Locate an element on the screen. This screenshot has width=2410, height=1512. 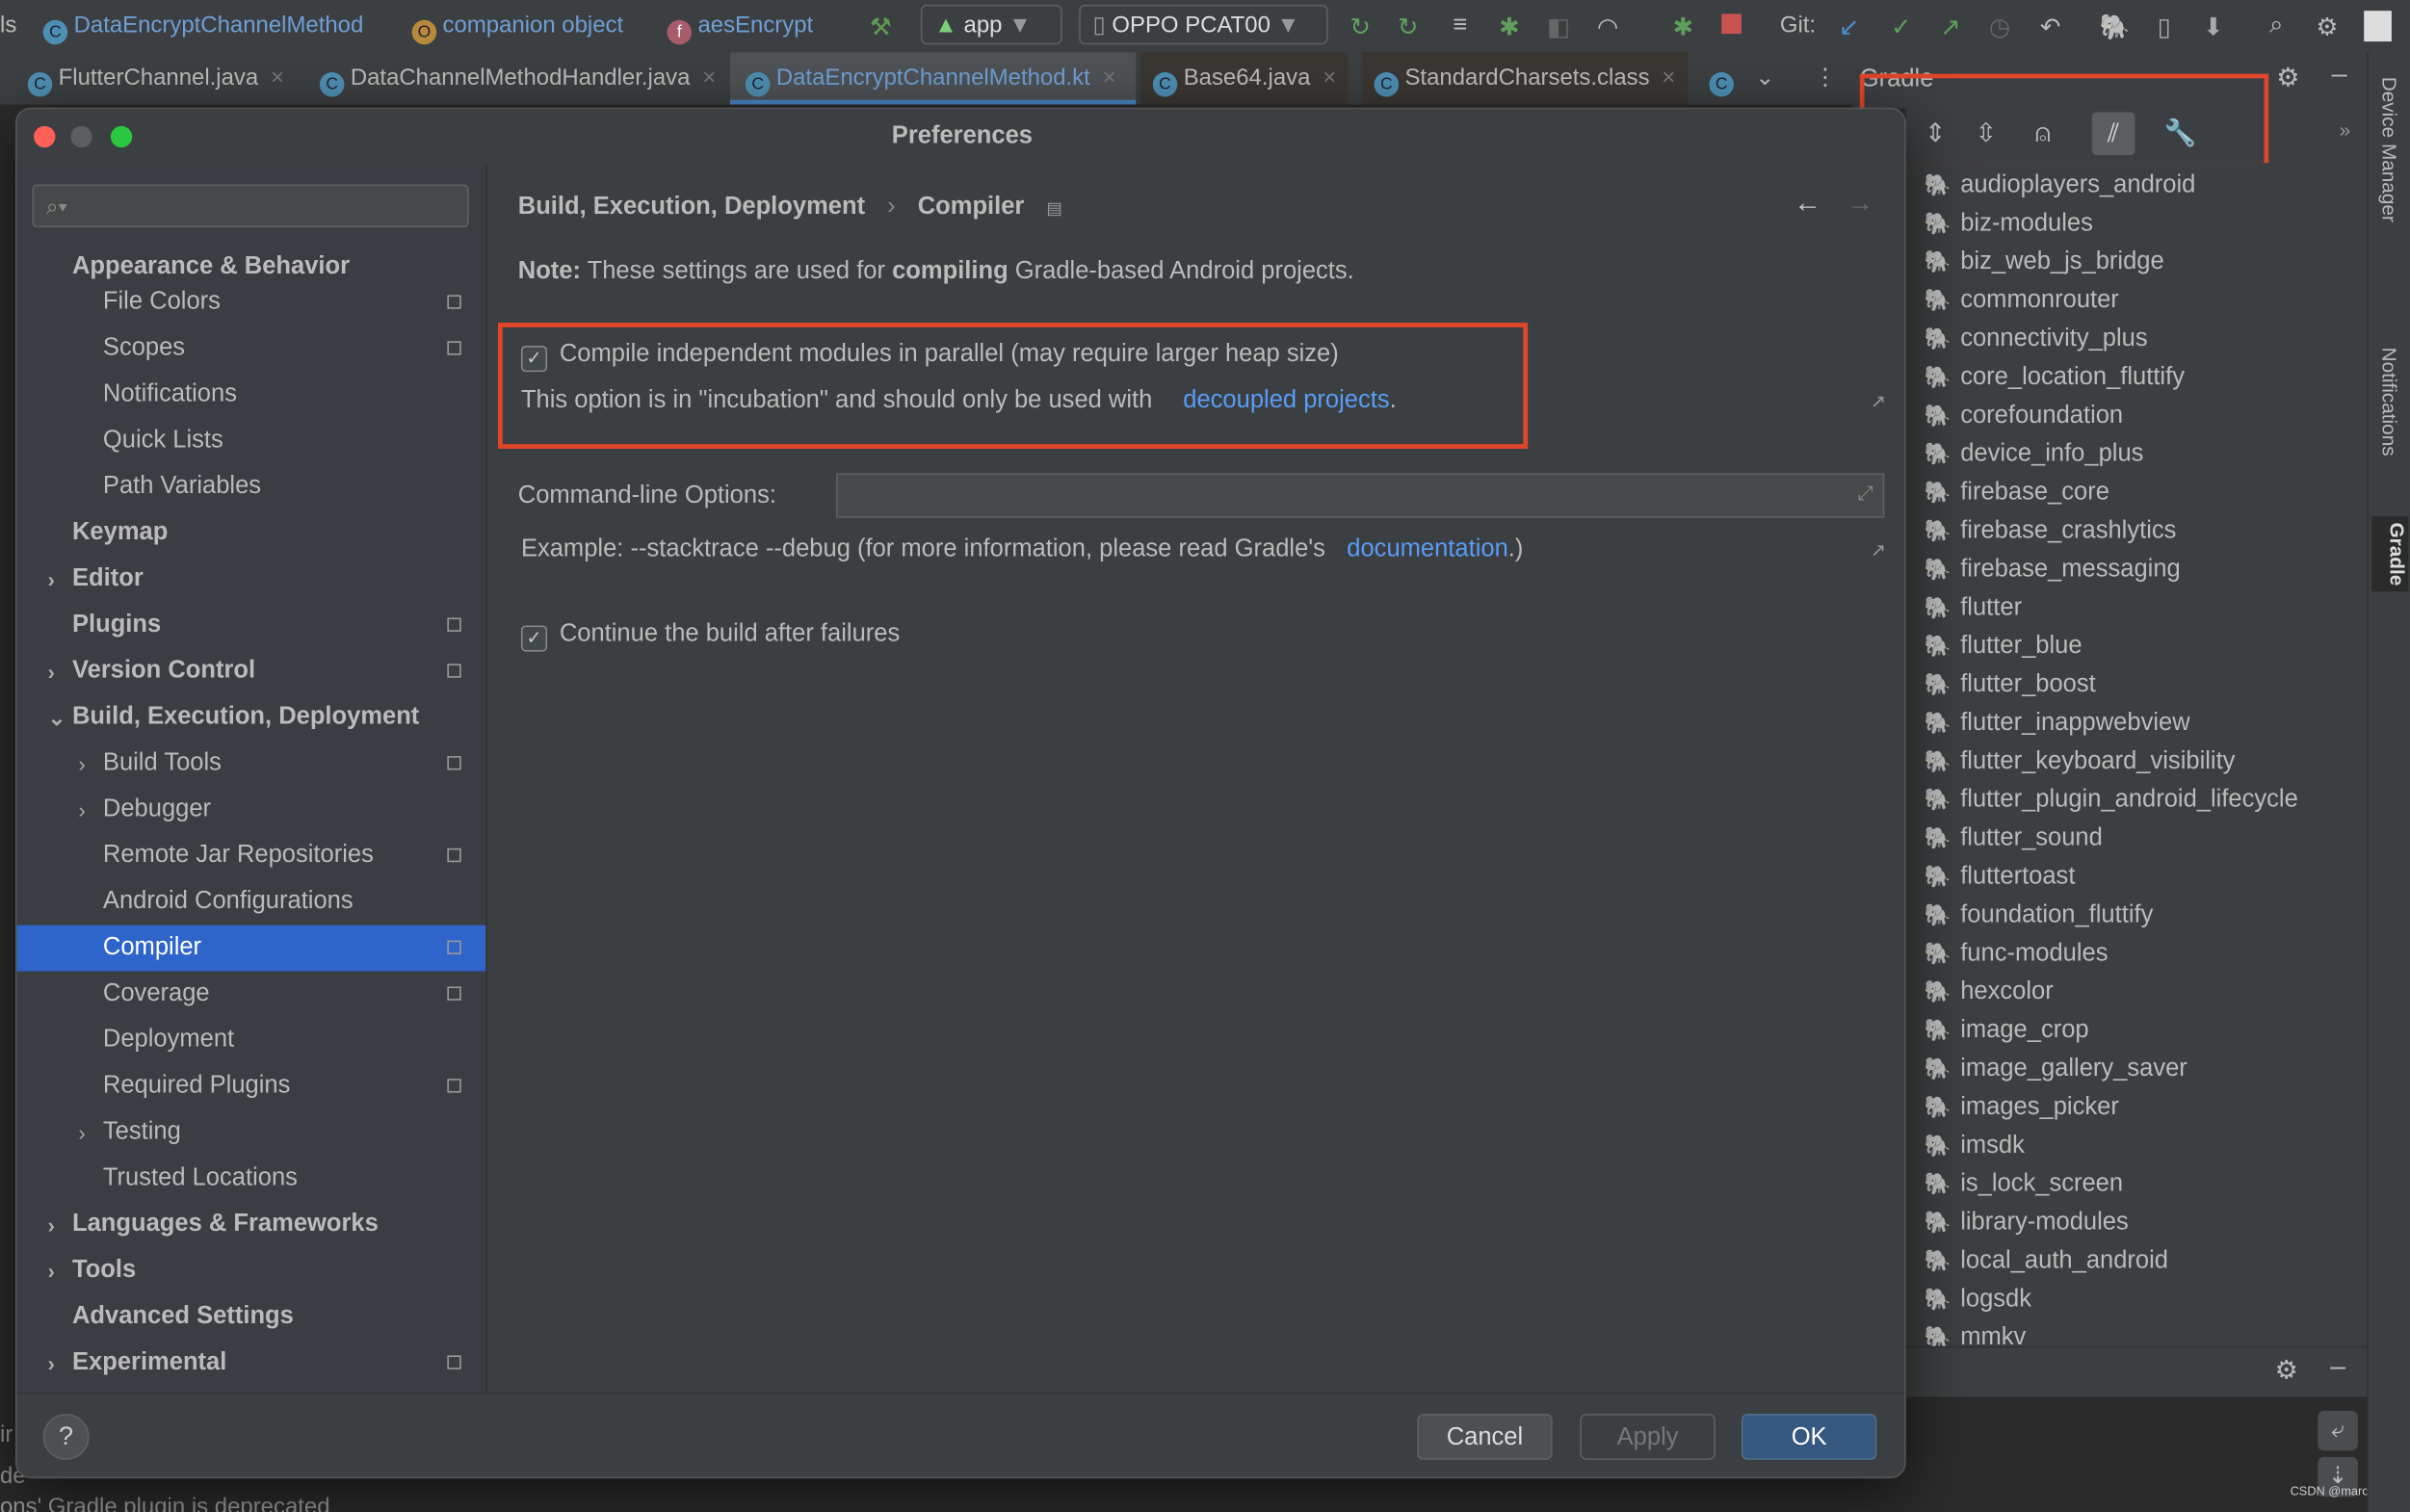
sidebar-item-remote-jar-repositories: Remote Jar Repositories is located at coordinates (252, 856).